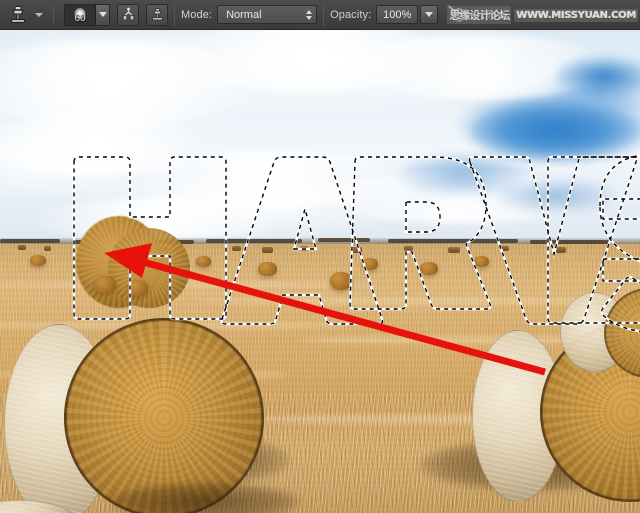 Image resolution: width=640 pixels, height=513 pixels. What do you see at coordinates (320, 15) in the screenshot?
I see `options-bar: 60 Mode: Normal Opacity: 100% Flow:` at bounding box center [320, 15].